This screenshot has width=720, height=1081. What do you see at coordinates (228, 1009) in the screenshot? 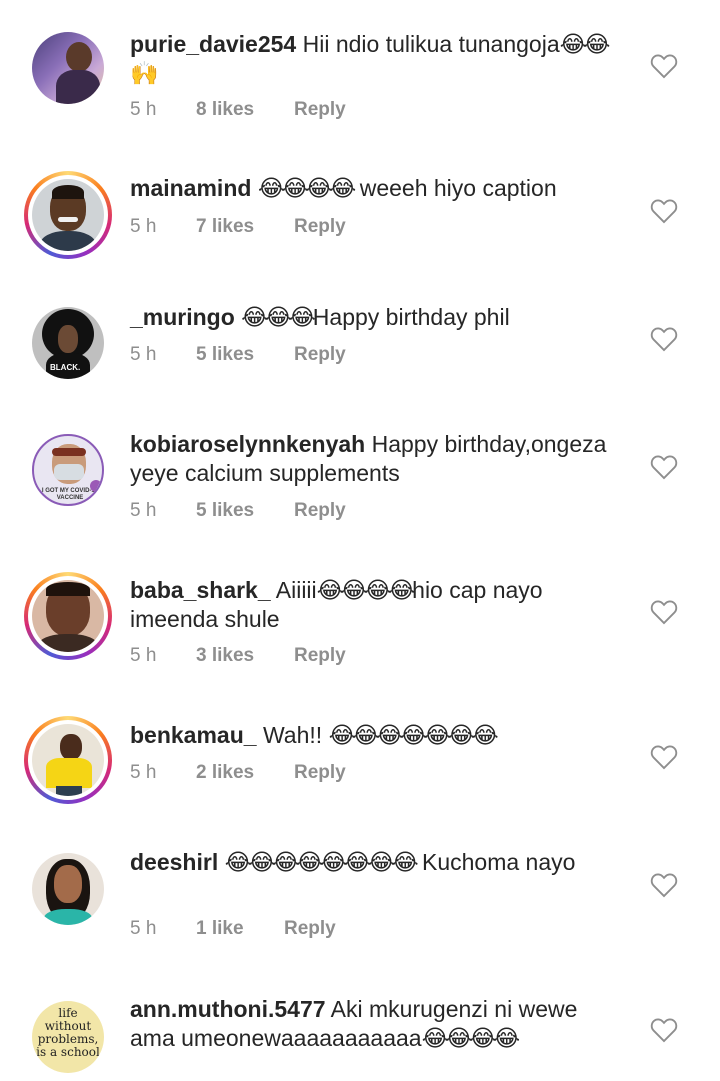
I see `comment-username: ann.muthoni.5477` at bounding box center [228, 1009].